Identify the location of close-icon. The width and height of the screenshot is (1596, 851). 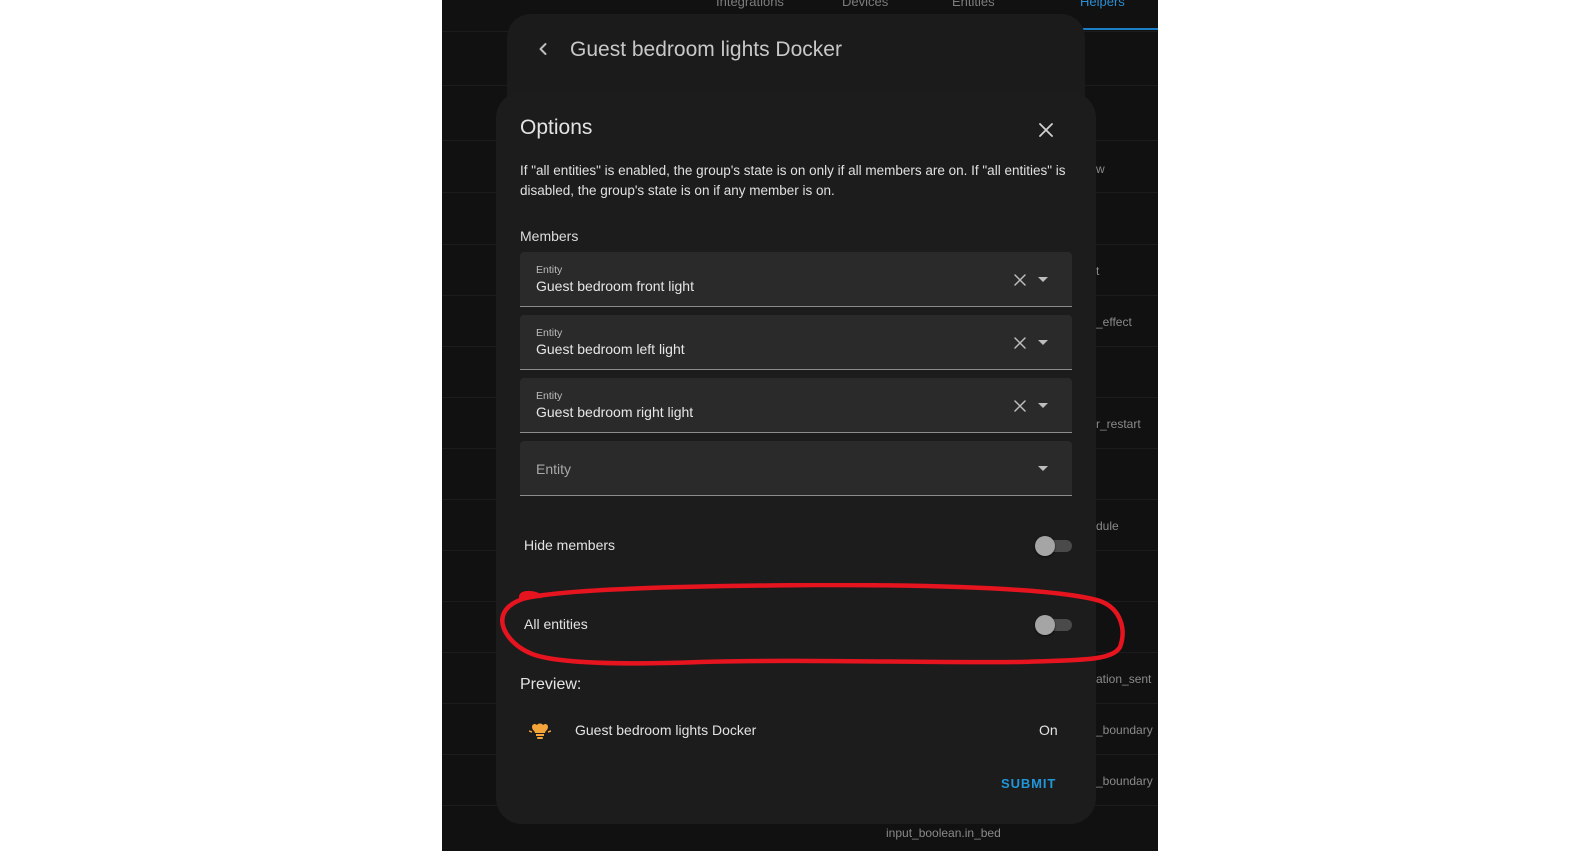
(1046, 130).